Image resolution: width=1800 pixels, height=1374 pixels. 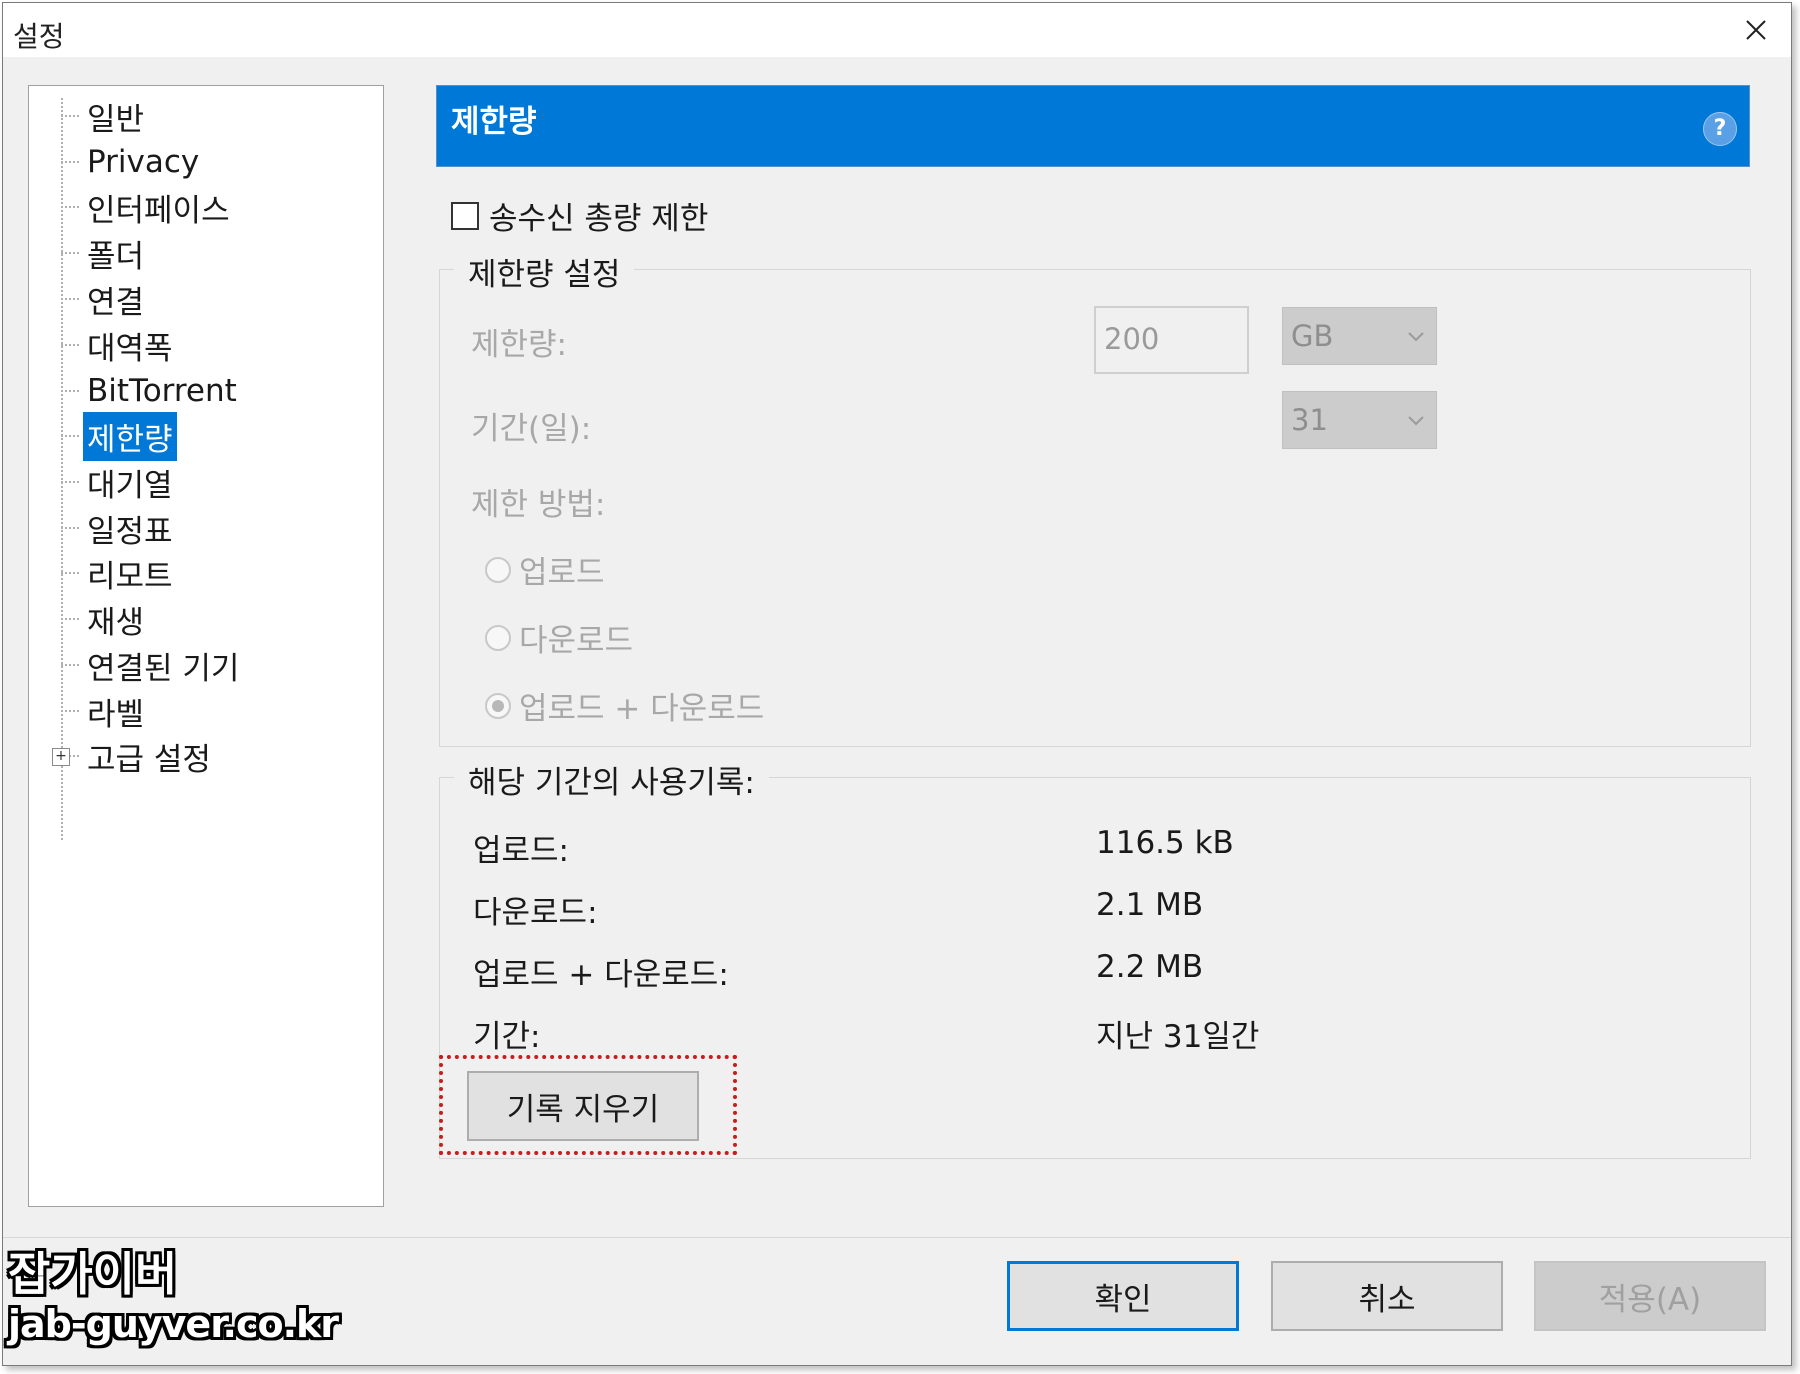 What do you see at coordinates (130, 485) in the screenshot?
I see `tree-item-label: 대기열` at bounding box center [130, 485].